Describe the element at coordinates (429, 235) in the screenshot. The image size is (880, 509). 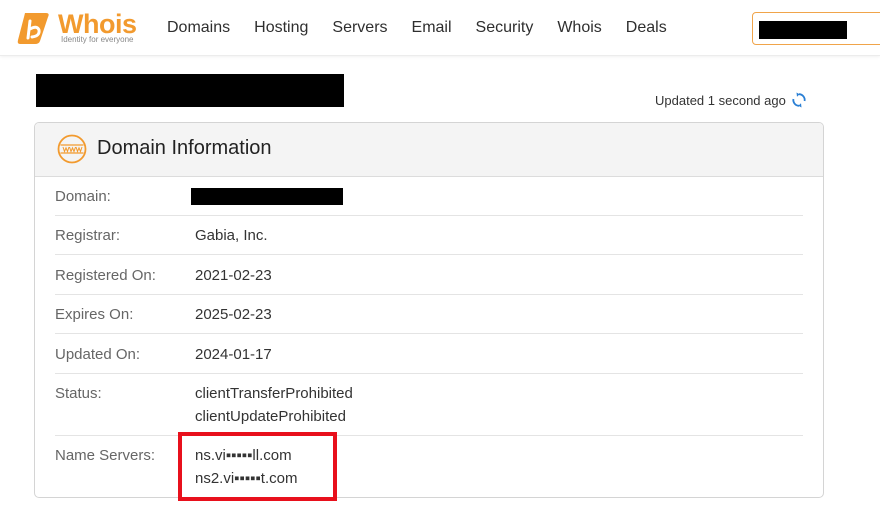
I see `row-registrar: Registrar: Gabia, Inc.` at that location.